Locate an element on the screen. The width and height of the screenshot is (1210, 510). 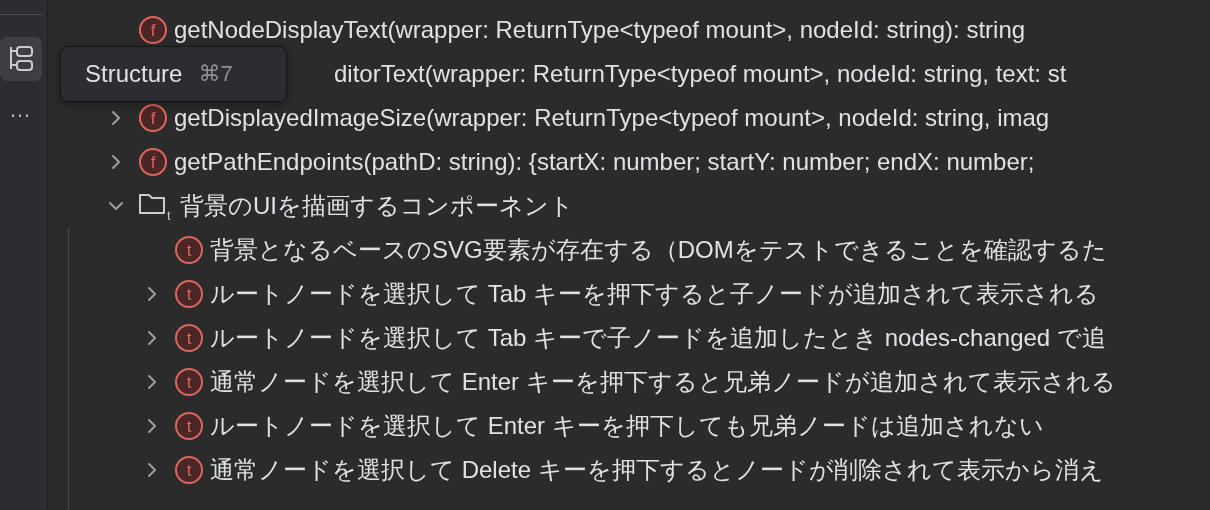
test-name: 通常ノードを選択して Delete キーを押下するとノードが削除されて表示から消え is located at coordinates (657, 470).